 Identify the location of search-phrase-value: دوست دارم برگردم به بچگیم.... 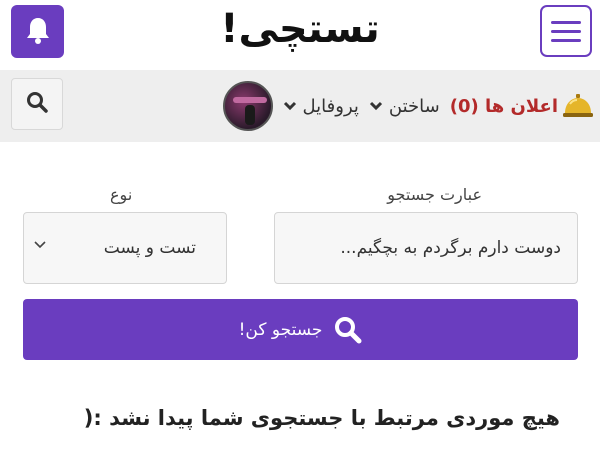
(450, 248).